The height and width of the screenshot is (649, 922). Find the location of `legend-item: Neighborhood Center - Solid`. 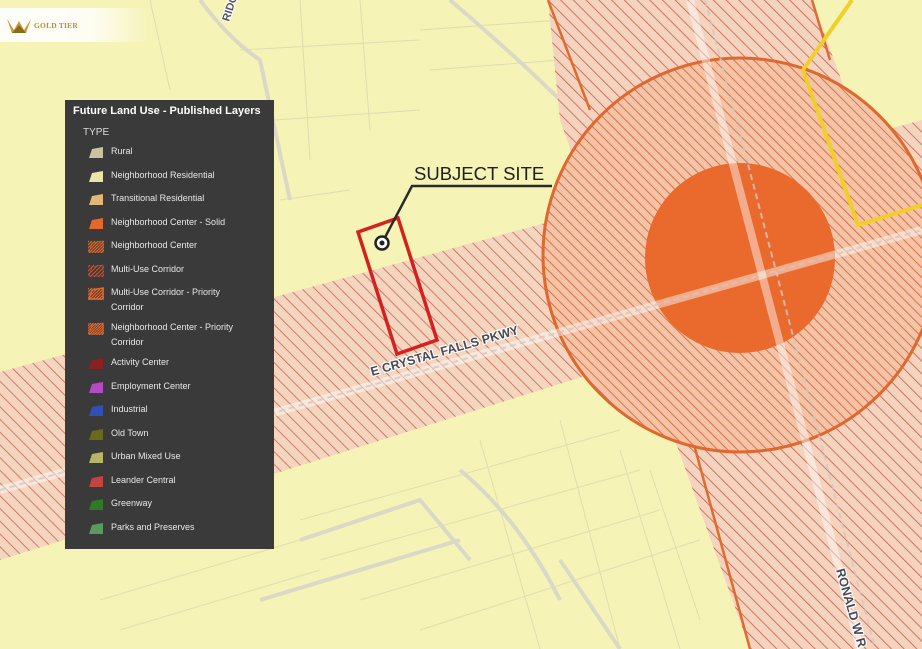

legend-item: Neighborhood Center - Solid is located at coordinates (177, 222).